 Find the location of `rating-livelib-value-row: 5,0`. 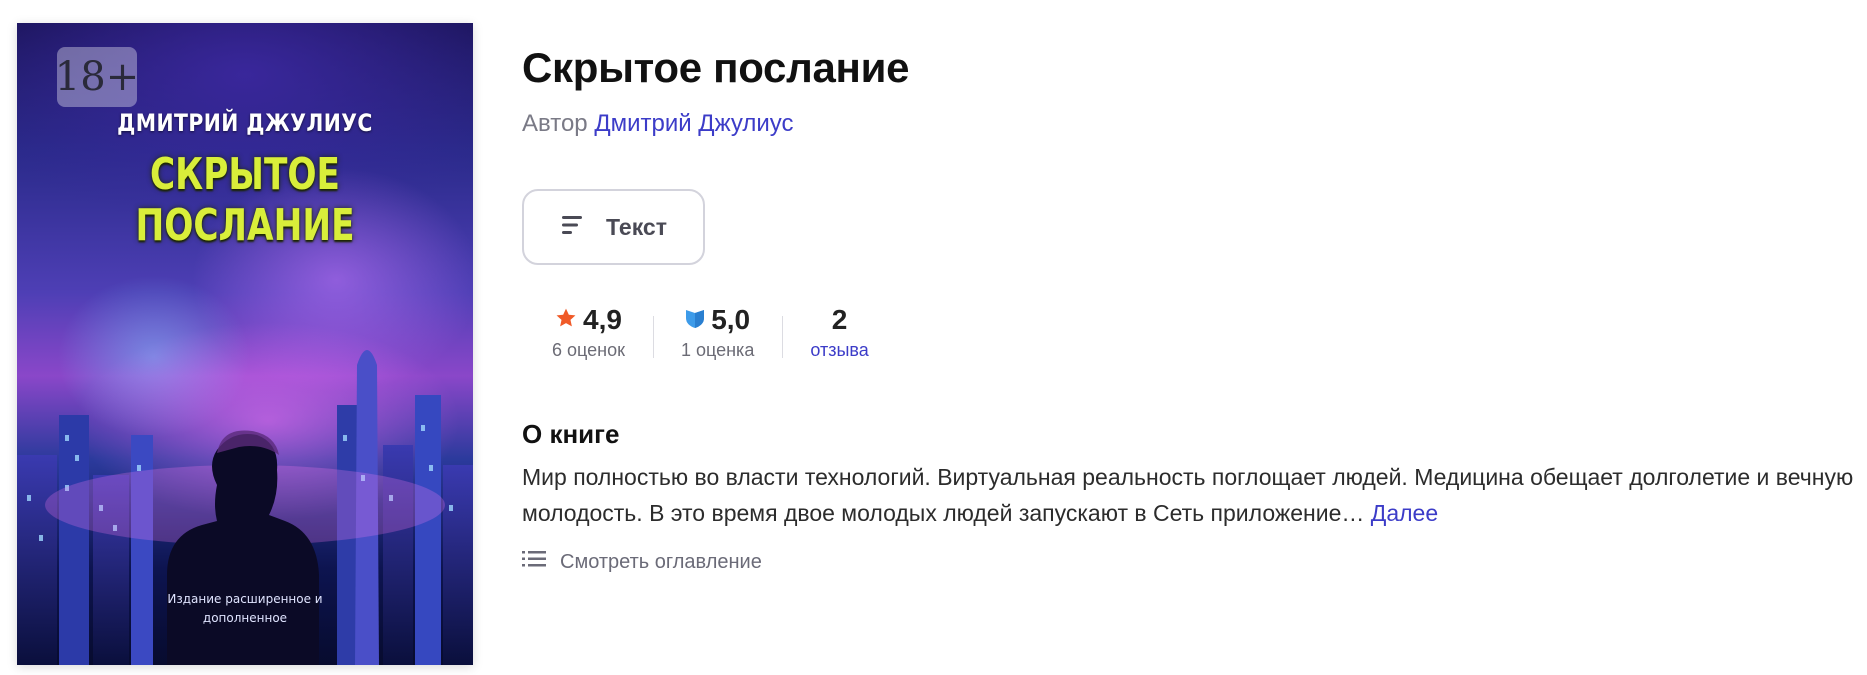

rating-livelib-value-row: 5,0 is located at coordinates (717, 320).